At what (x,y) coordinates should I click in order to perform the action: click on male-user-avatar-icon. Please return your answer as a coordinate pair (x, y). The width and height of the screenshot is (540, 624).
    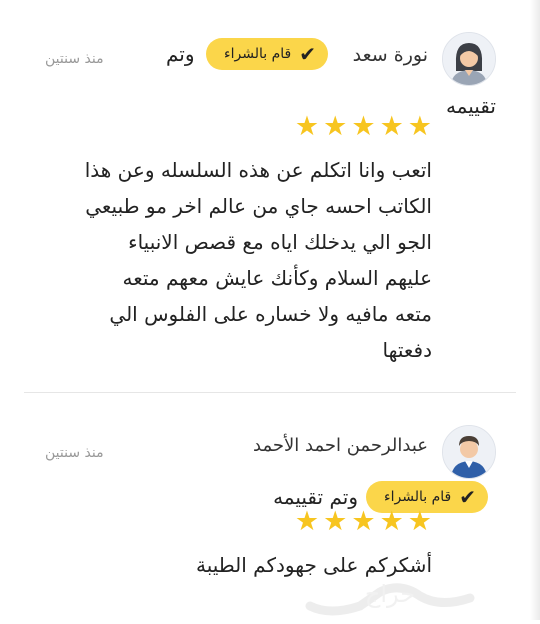
    Looking at the image, I should click on (469, 452).